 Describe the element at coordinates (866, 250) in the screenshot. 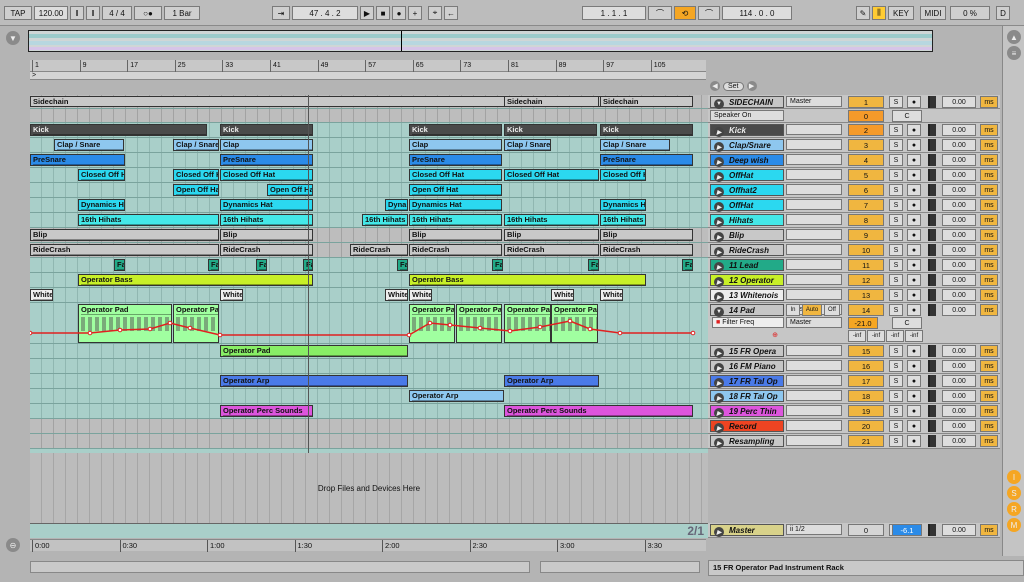

I see `track-activator: 10` at that location.